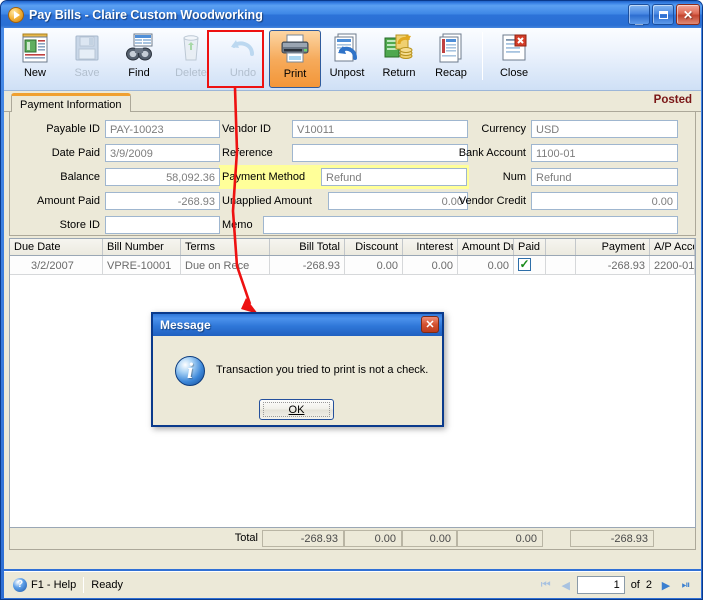  What do you see at coordinates (600, 585) in the screenshot?
I see `page-number-input: 1` at bounding box center [600, 585].